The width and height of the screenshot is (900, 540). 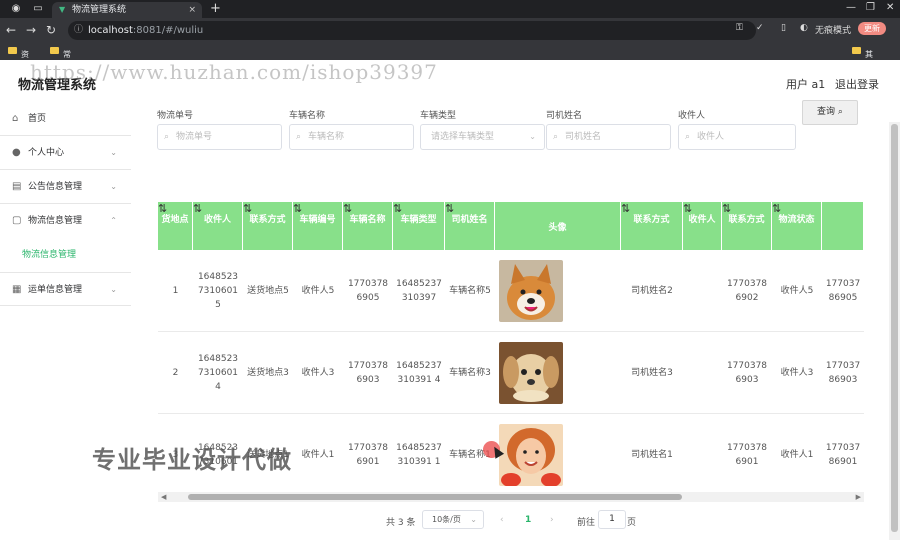 What do you see at coordinates (17, 220) in the screenshot?
I see `logistics-icon: ▢` at bounding box center [17, 220].